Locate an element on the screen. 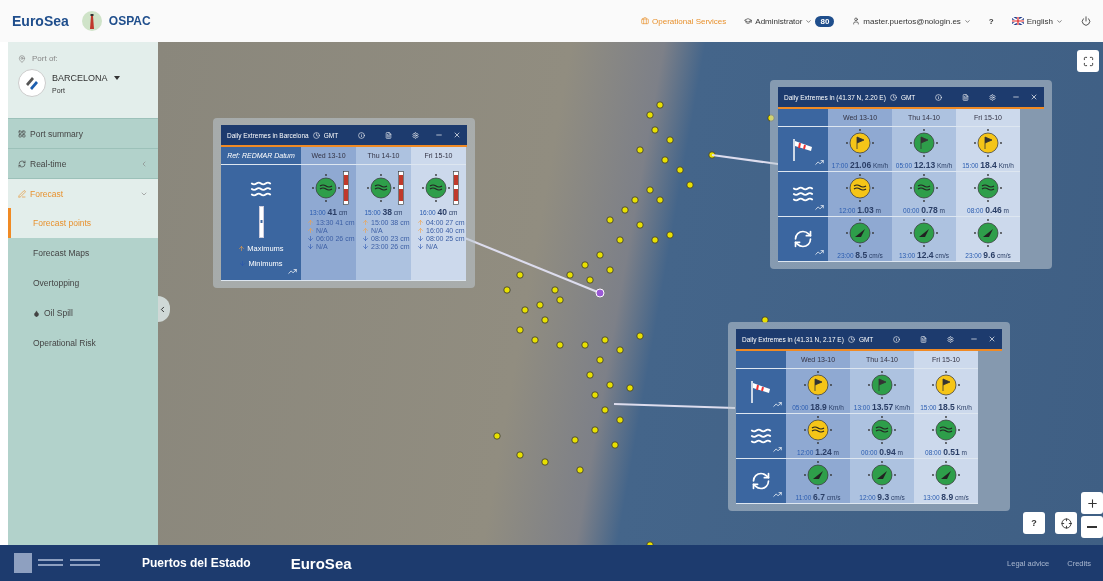 This screenshot has height=581, width=1103. crosshair-icon is located at coordinates (1066, 523).